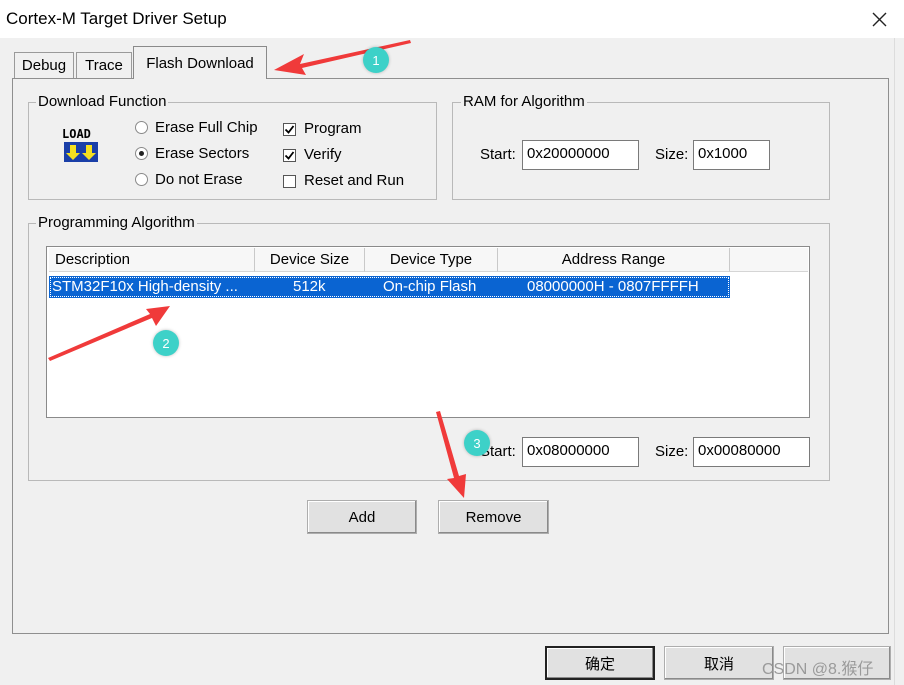  Describe the element at coordinates (376, 60) in the screenshot. I see `annotation-badge-1: 1` at that location.